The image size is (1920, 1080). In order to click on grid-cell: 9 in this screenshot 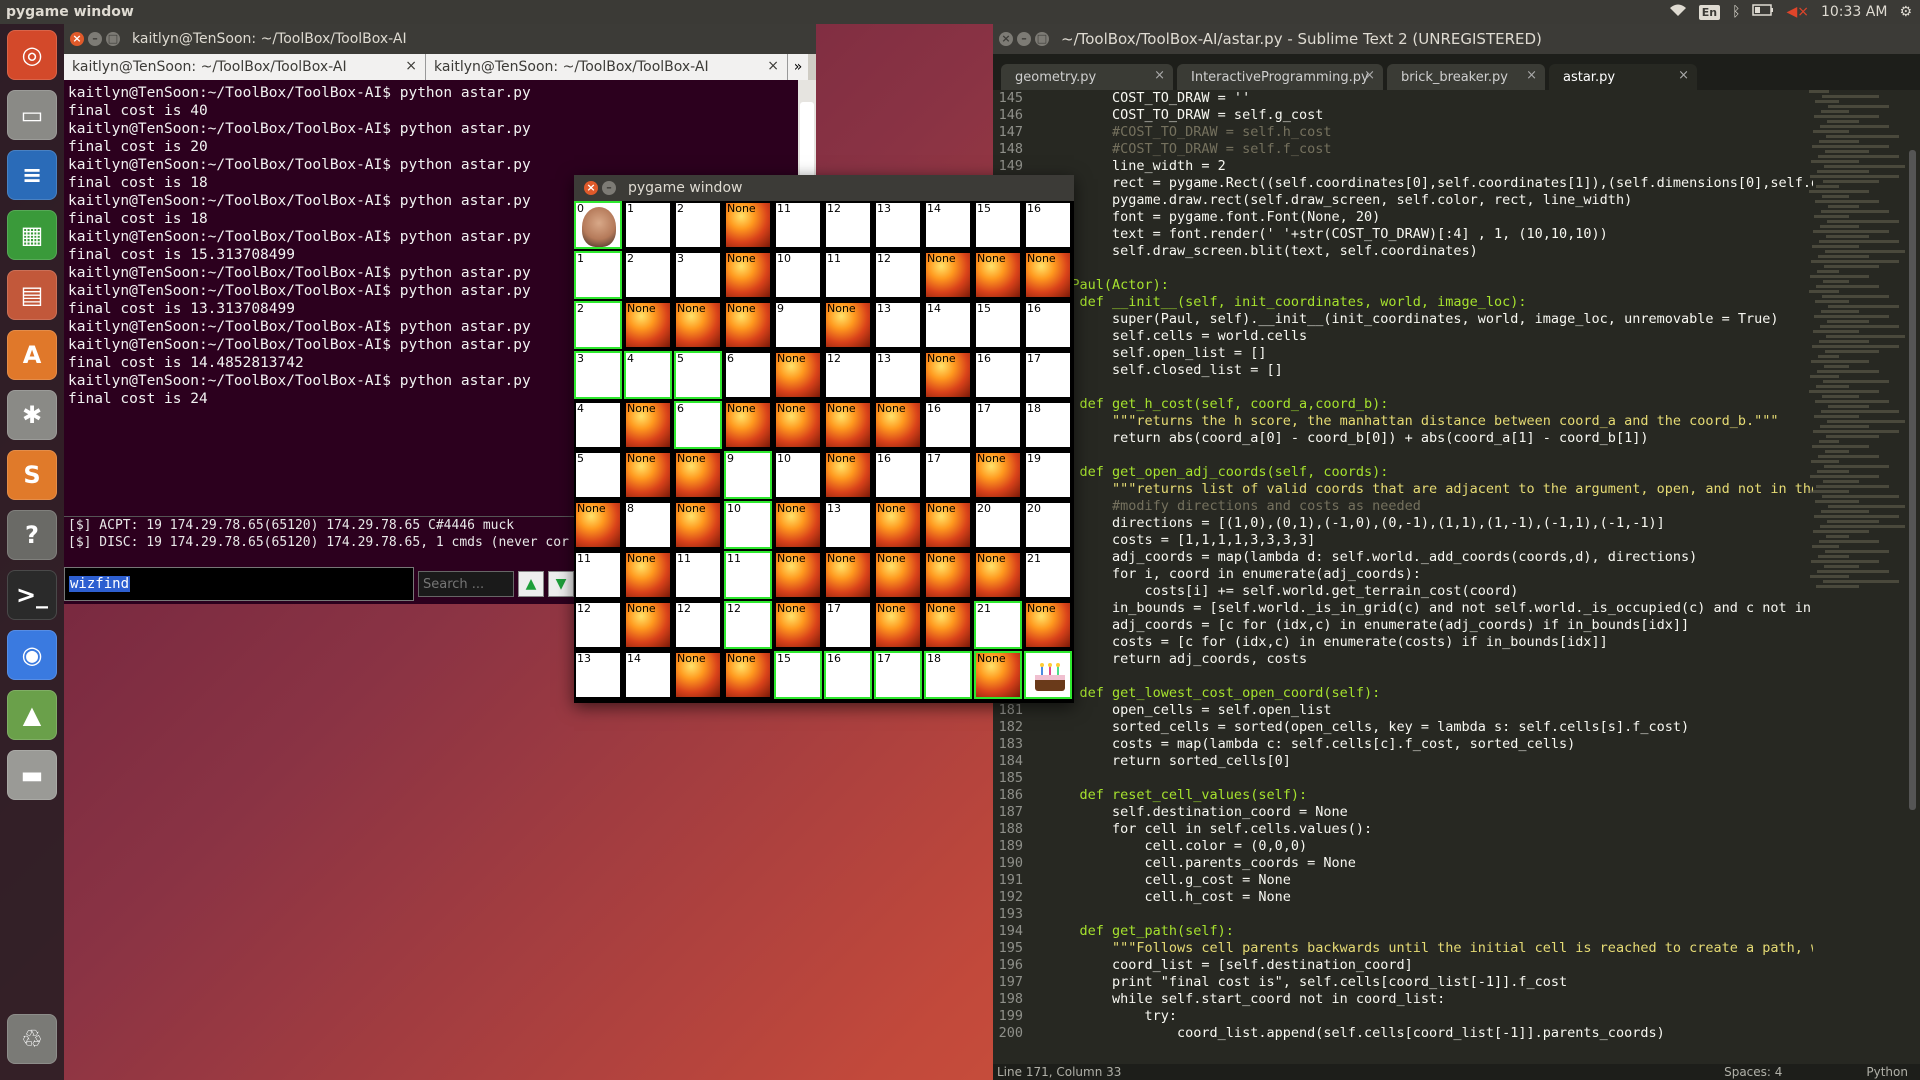, I will do `click(748, 475)`.